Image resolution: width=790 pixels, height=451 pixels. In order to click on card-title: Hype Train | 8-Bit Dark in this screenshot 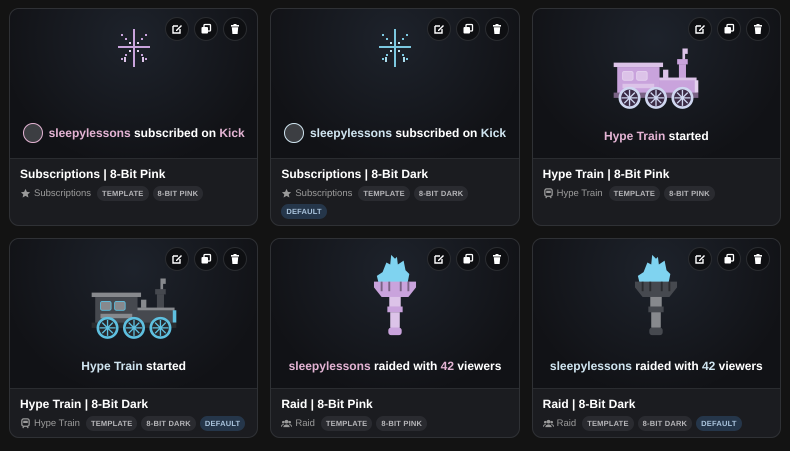, I will do `click(85, 404)`.